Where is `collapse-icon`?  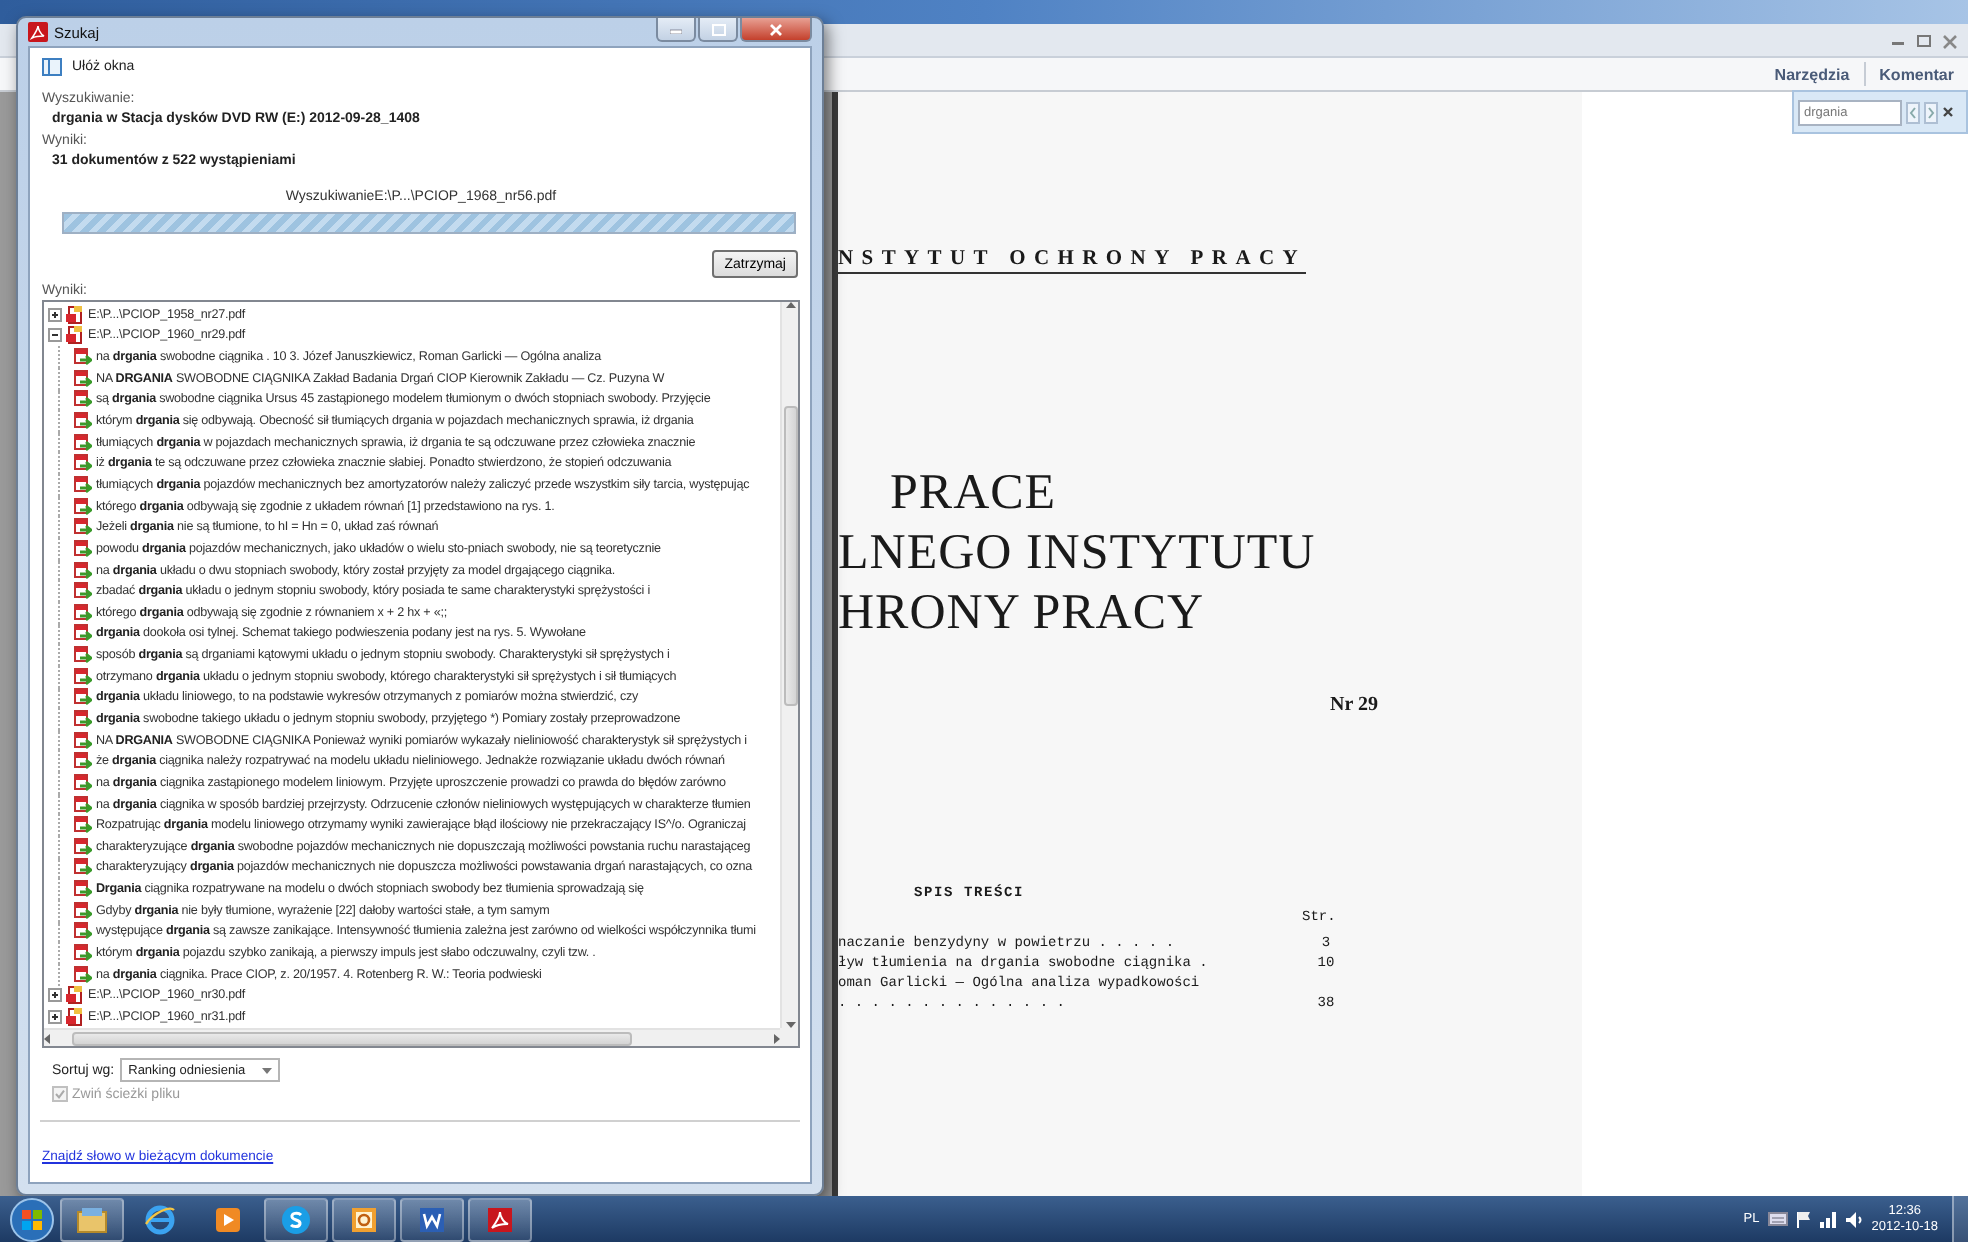
collapse-icon is located at coordinates (55, 335).